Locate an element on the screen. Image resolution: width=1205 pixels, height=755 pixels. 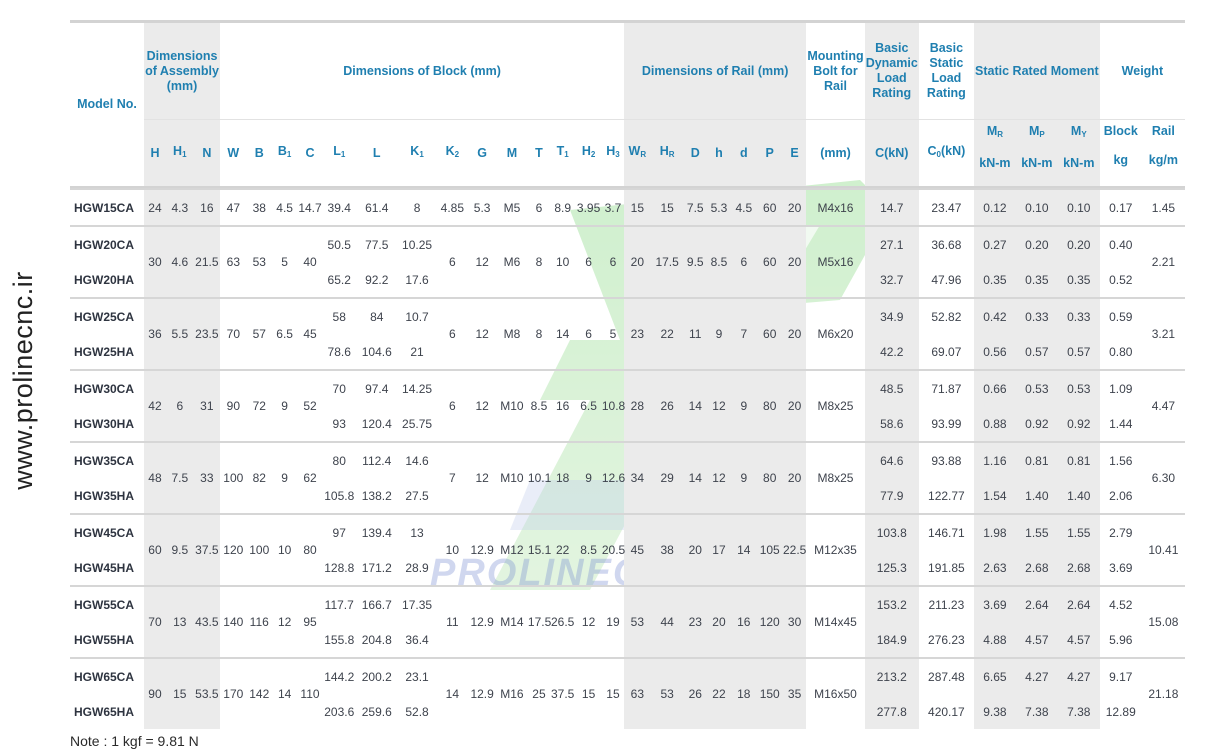
header-dynamic: Basic Dynamic Load Rating is located at coordinates (891, 70).